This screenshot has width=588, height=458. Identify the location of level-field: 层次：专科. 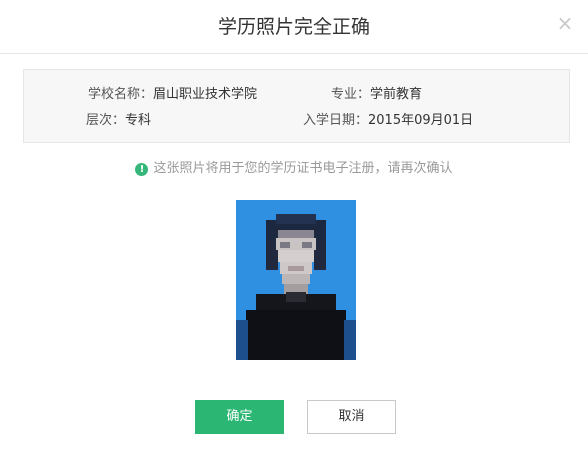
(118, 121).